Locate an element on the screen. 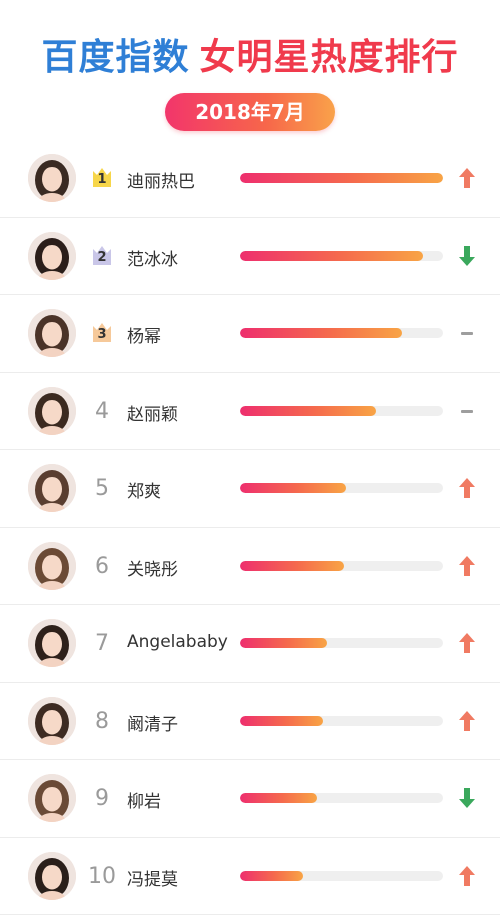 The width and height of the screenshot is (500, 917). ranking-row: 4 赵丽颖 is located at coordinates (250, 411).